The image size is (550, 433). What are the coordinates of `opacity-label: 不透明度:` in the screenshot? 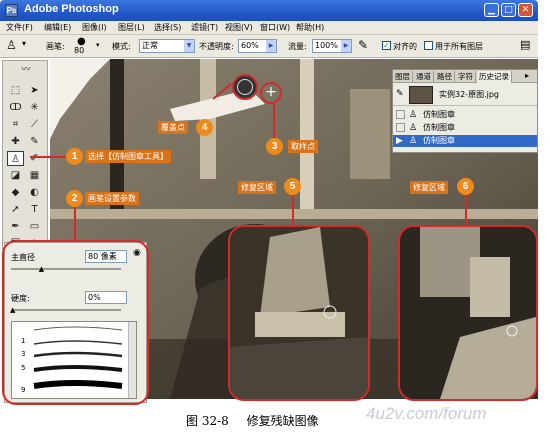 It's located at (216, 46).